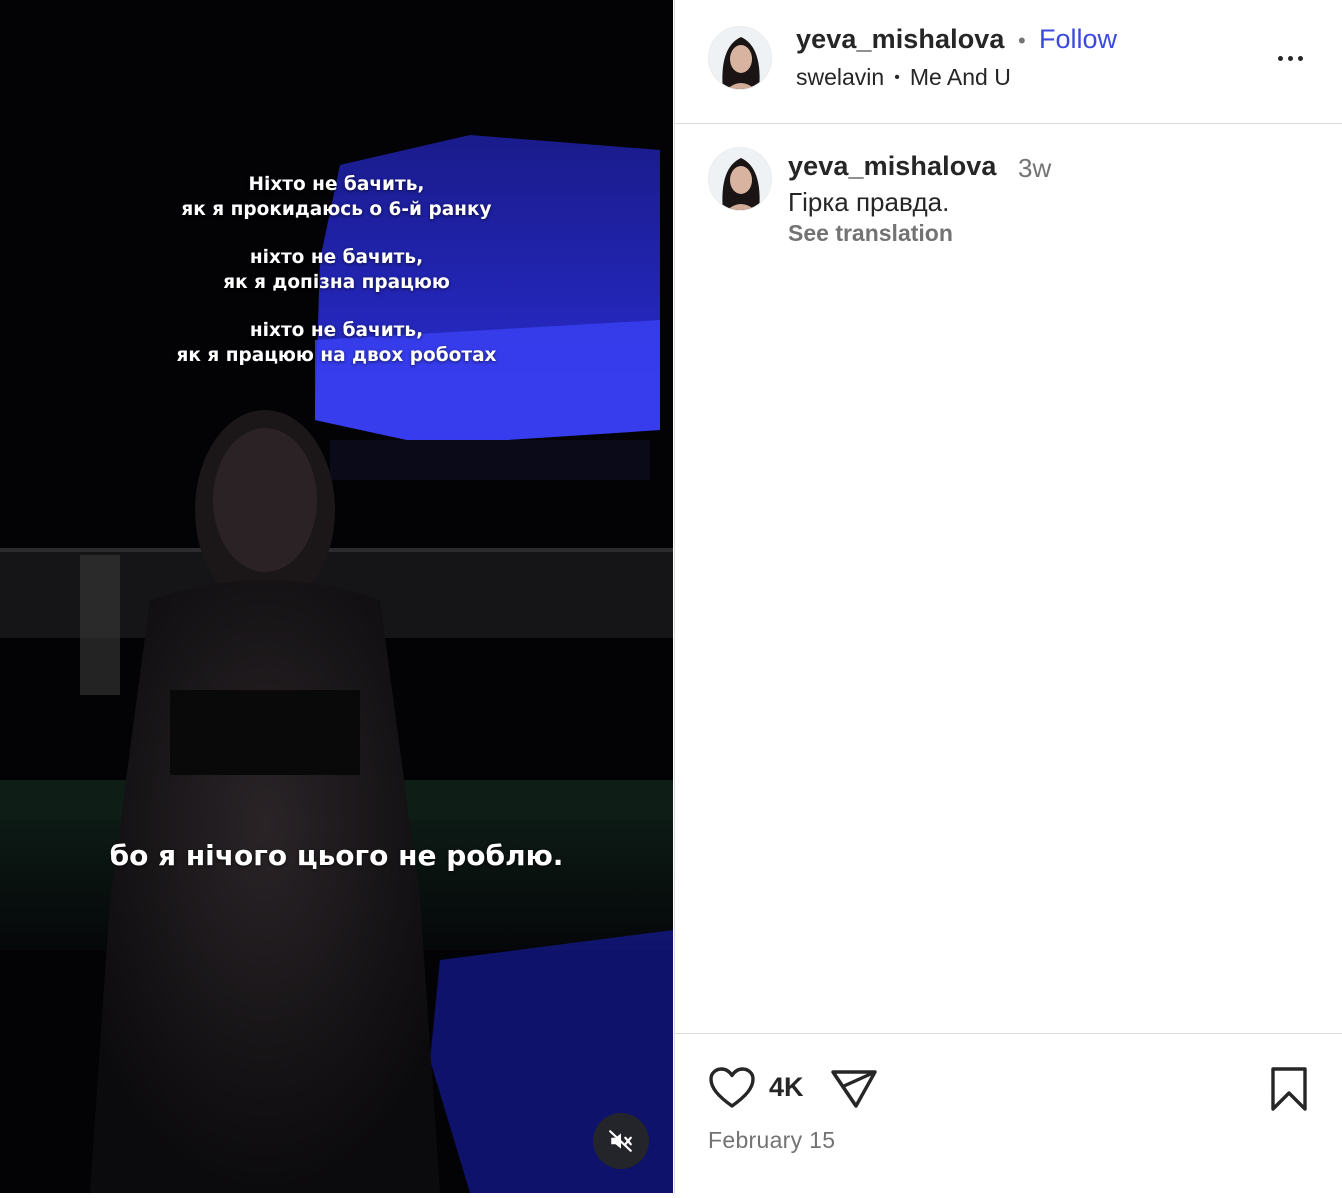 Image resolution: width=1342 pixels, height=1198 pixels. I want to click on video-text-overlay-bottom: бо я нічого цього не роблю., so click(336, 855).